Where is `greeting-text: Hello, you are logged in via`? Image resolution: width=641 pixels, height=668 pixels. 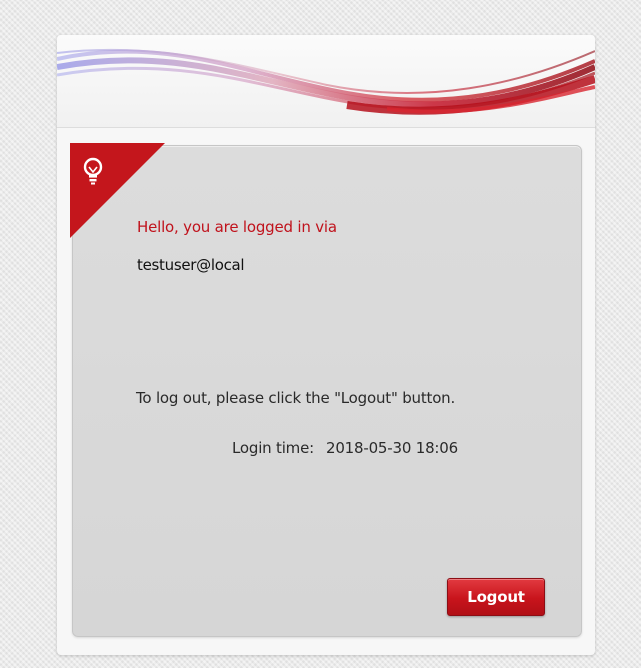 greeting-text: Hello, you are logged in via is located at coordinates (237, 227).